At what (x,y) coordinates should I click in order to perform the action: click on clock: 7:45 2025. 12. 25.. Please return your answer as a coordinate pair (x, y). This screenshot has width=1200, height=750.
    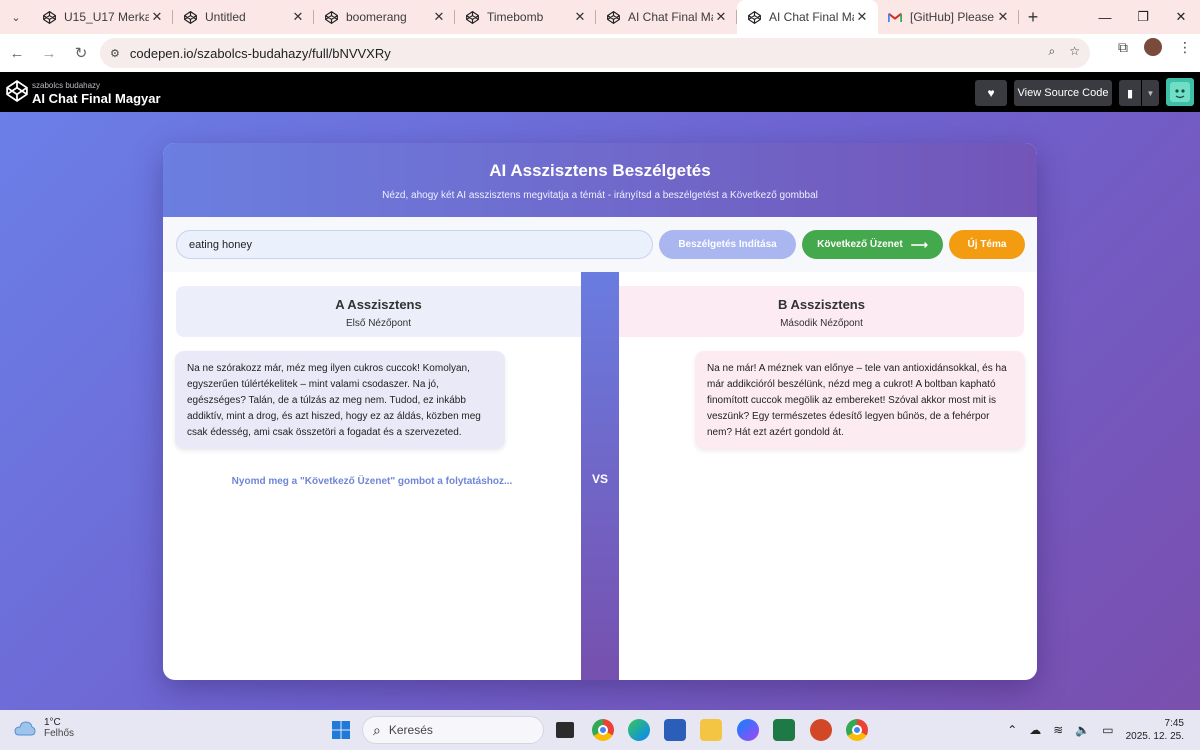
    Looking at the image, I should click on (1155, 730).